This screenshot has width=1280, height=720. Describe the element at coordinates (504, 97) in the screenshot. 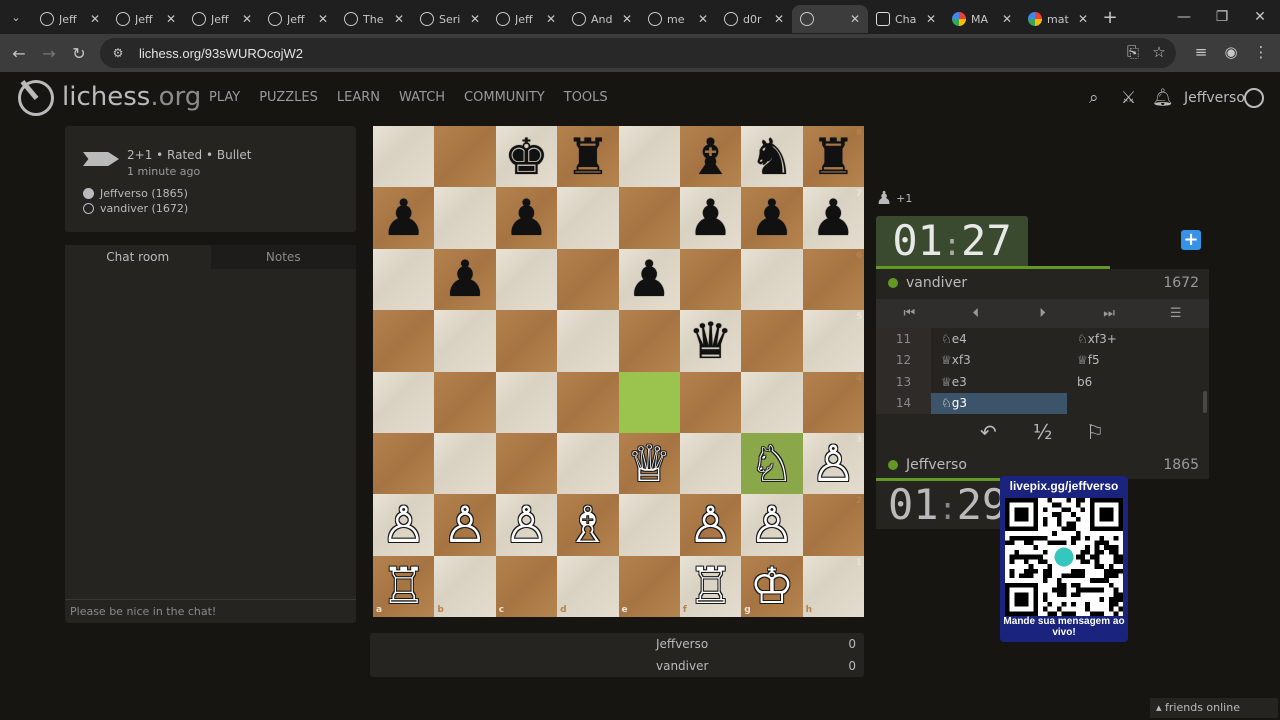

I see `nav-community: COMMUNITY` at that location.